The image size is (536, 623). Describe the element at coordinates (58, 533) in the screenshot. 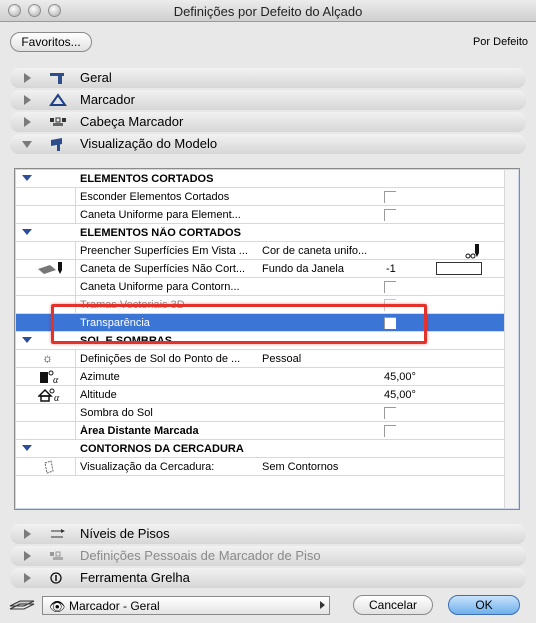

I see `story-levels-icon` at that location.